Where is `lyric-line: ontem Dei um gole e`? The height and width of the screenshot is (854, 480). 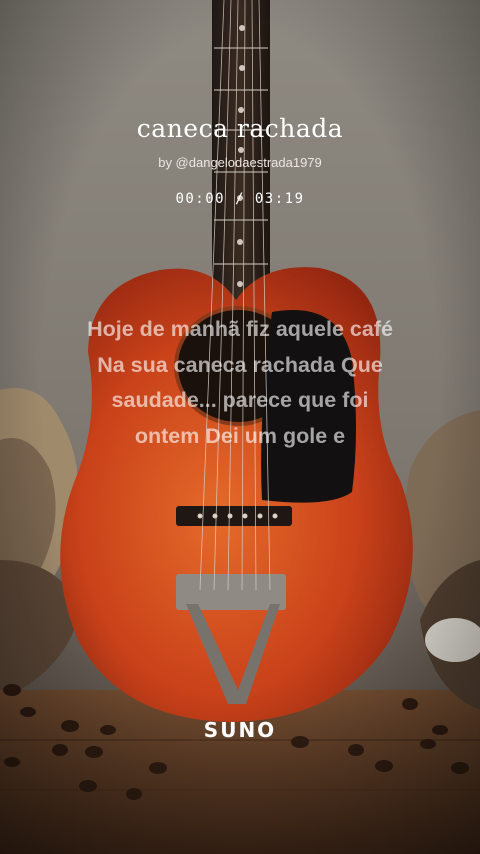 lyric-line: ontem Dei um gole e is located at coordinates (240, 435).